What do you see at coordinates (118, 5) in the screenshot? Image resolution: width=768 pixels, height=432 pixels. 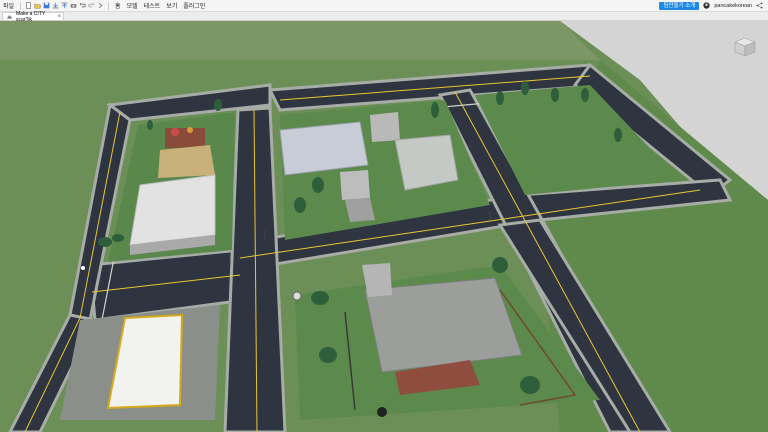 I see `menu-home: 홈` at bounding box center [118, 5].